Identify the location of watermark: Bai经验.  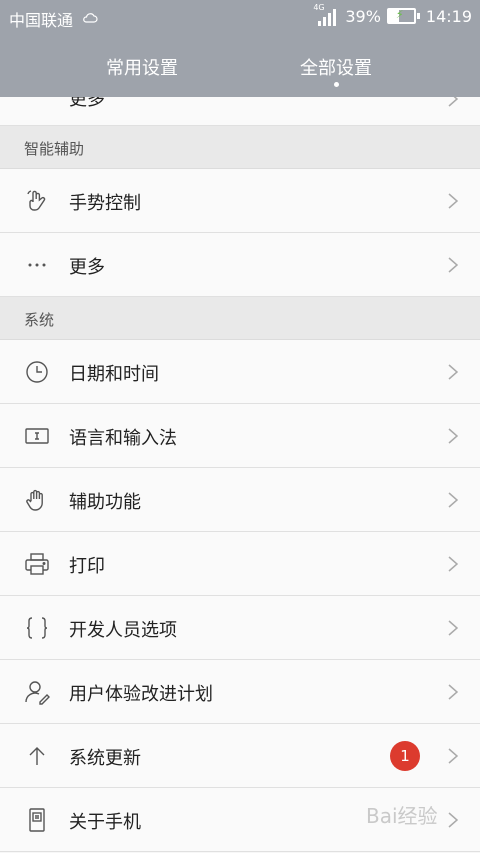
(402, 816).